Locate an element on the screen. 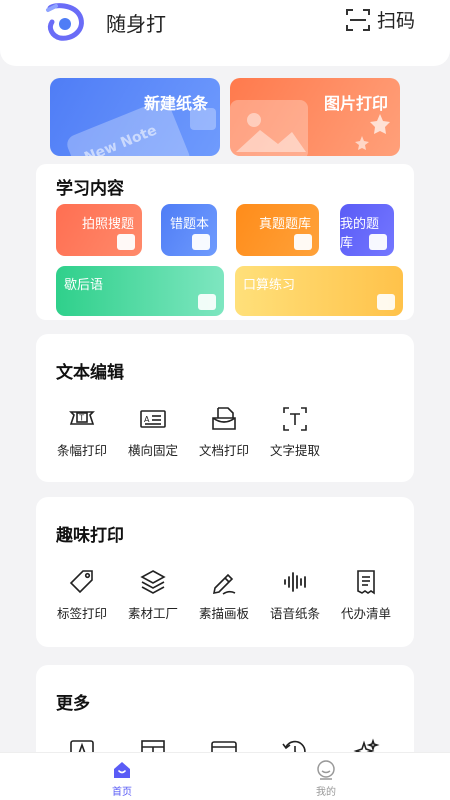 The width and height of the screenshot is (450, 800). top-header: 随身打 扫码 is located at coordinates (225, 33).